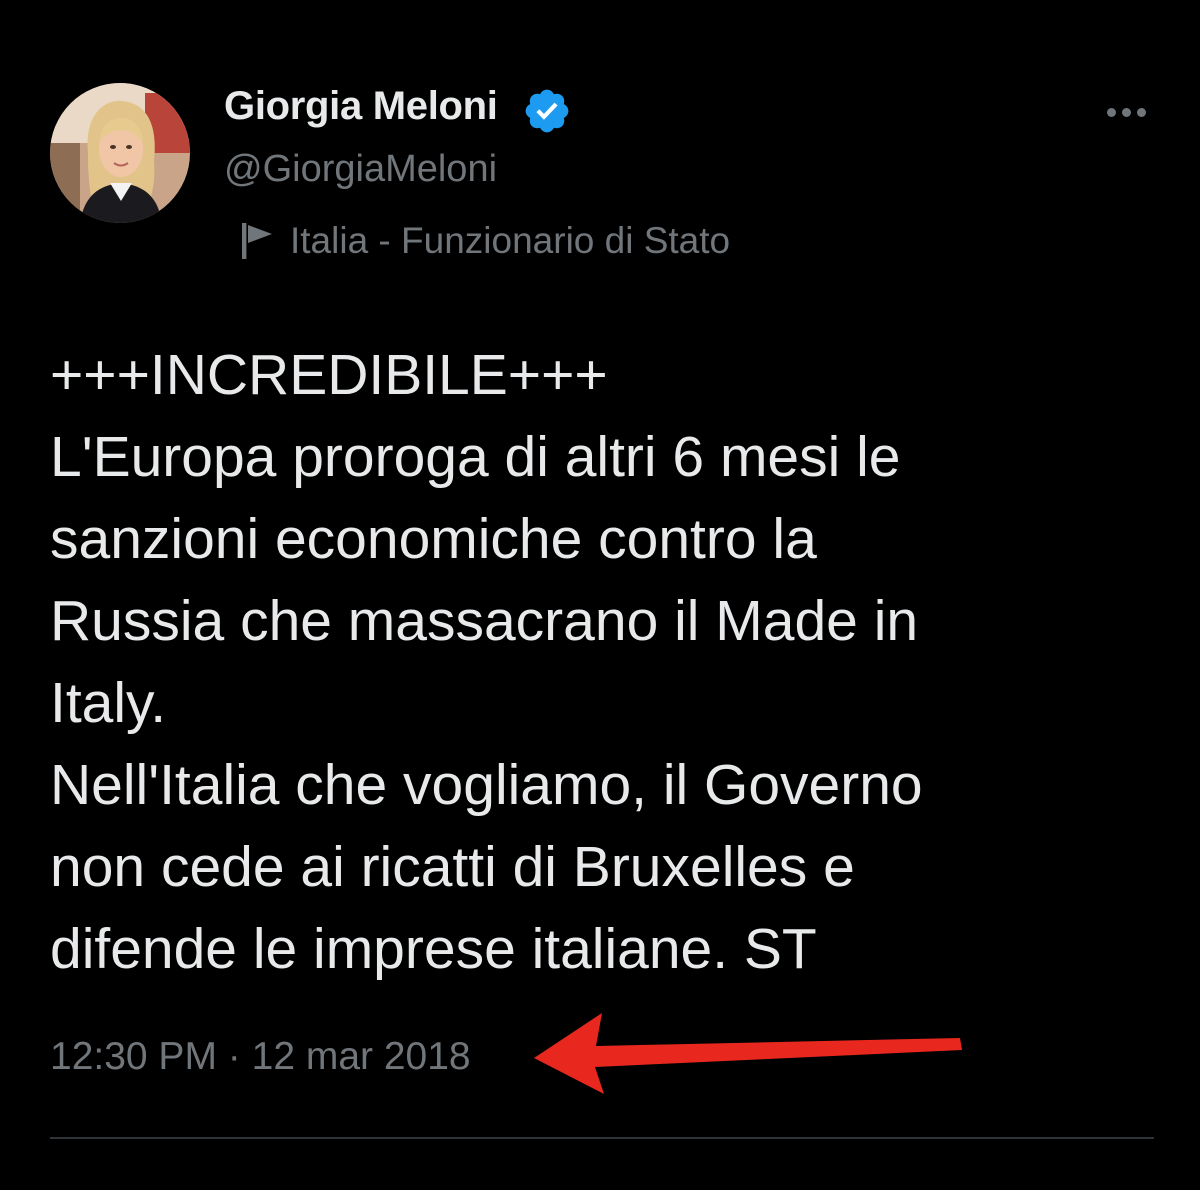 This screenshot has height=1190, width=1200. Describe the element at coordinates (510, 240) in the screenshot. I see `account-label-text: Italia - Funzionario di Stato` at that location.